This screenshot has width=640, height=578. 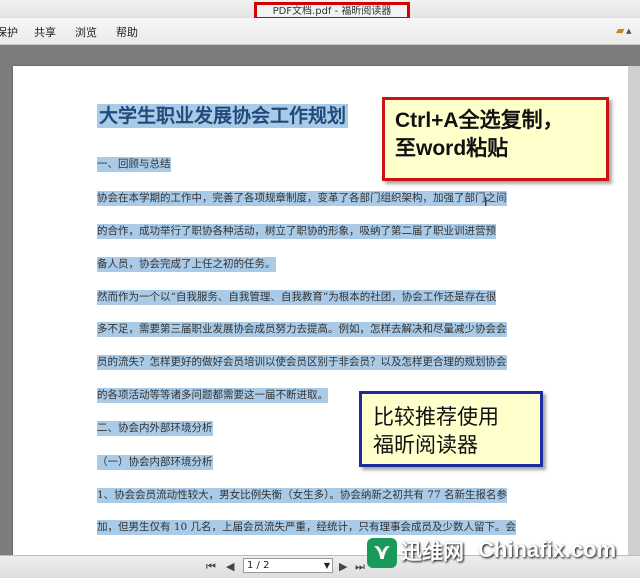 What do you see at coordinates (320, 31) in the screenshot?
I see `menu-bar: 保护 共享 浏览 帮助 ▰ ▴` at bounding box center [320, 31].